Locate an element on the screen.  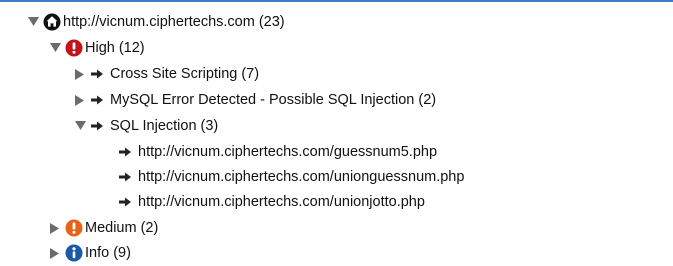
home-icon is located at coordinates (52, 22).